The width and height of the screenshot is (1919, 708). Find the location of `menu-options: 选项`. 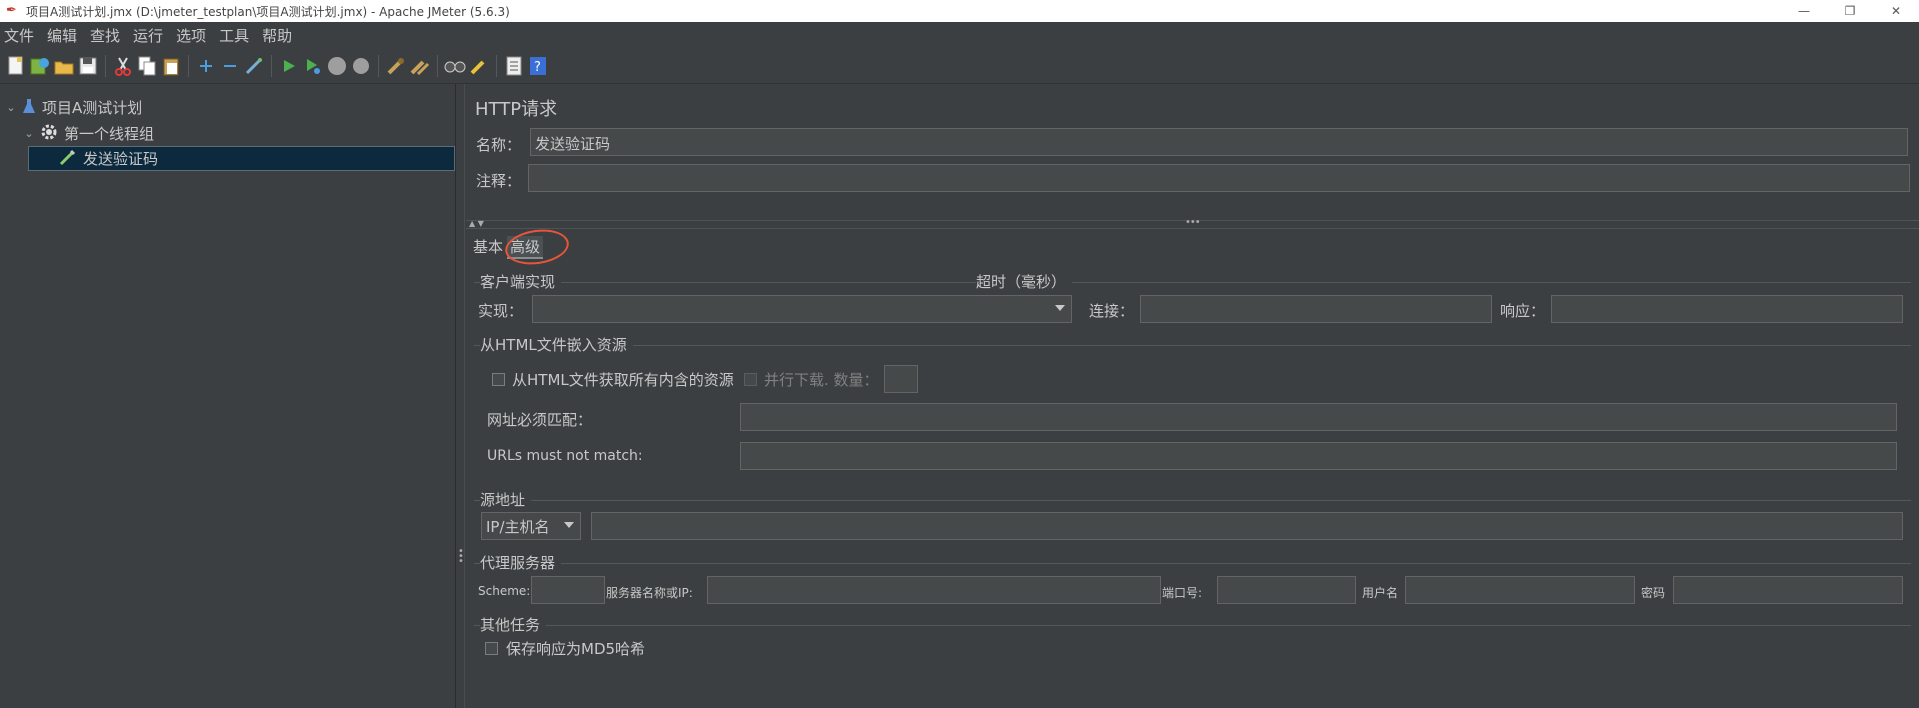

menu-options: 选项 is located at coordinates (193, 35).